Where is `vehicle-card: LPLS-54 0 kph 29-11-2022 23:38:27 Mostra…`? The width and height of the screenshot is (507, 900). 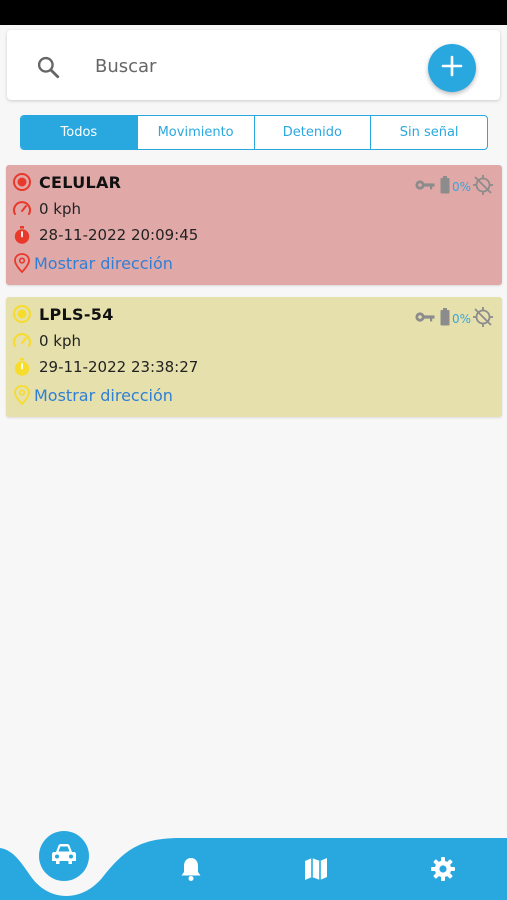
vehicle-card: LPLS-54 0 kph 29-11-2022 23:38:27 Mostra… is located at coordinates (254, 357).